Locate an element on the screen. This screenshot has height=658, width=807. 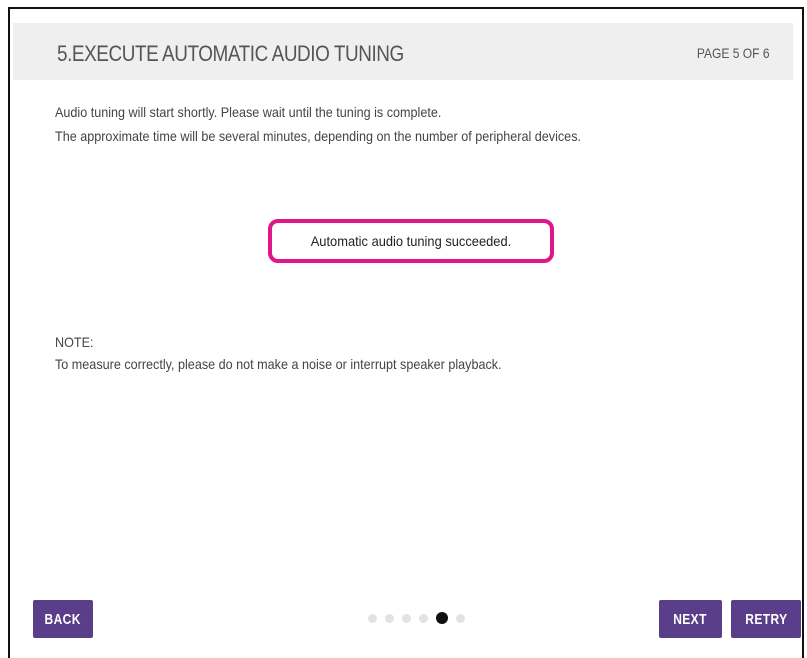
next-button: NEXT is located at coordinates (690, 619).